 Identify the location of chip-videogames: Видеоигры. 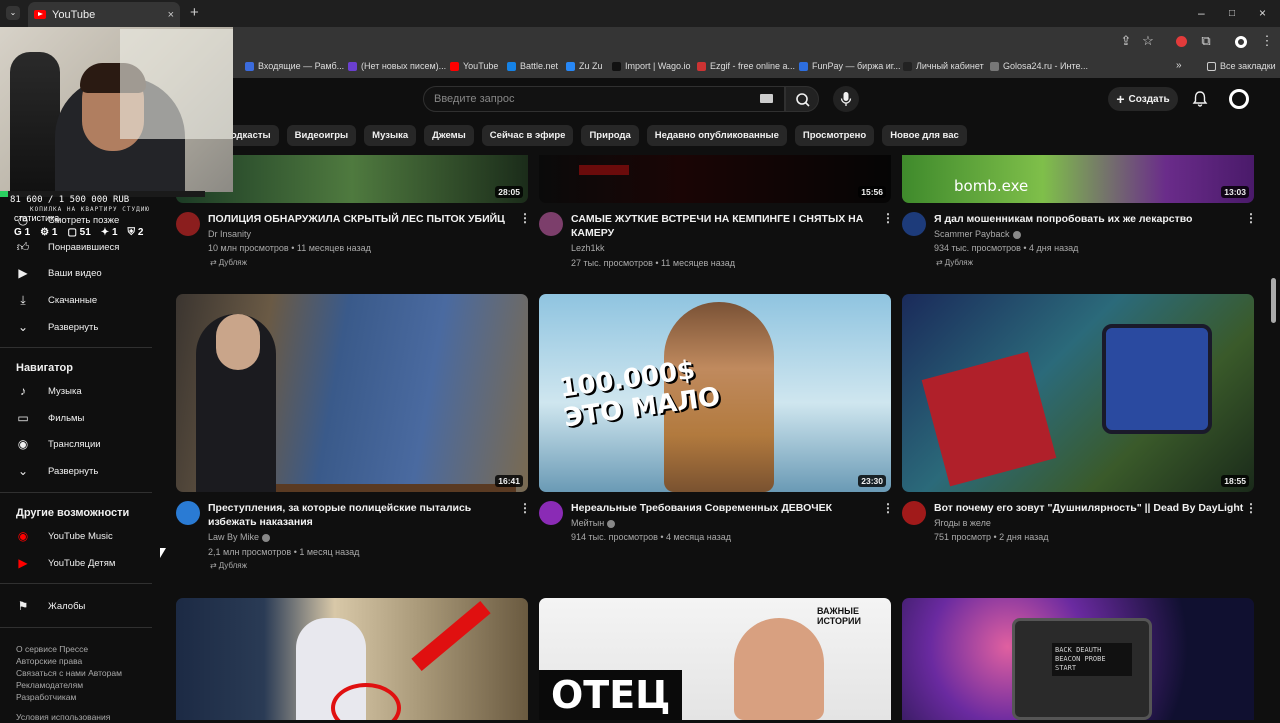
(321, 135).